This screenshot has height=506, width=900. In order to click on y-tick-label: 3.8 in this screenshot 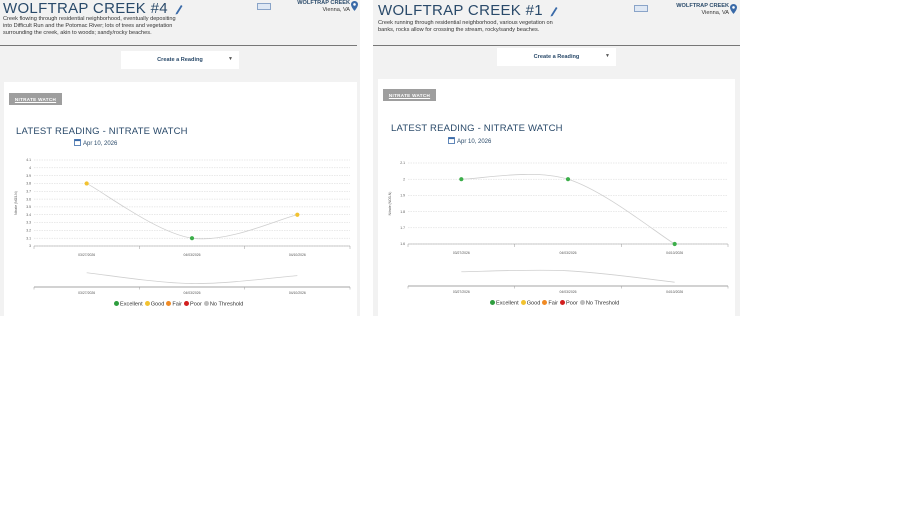, I will do `click(28, 184)`.